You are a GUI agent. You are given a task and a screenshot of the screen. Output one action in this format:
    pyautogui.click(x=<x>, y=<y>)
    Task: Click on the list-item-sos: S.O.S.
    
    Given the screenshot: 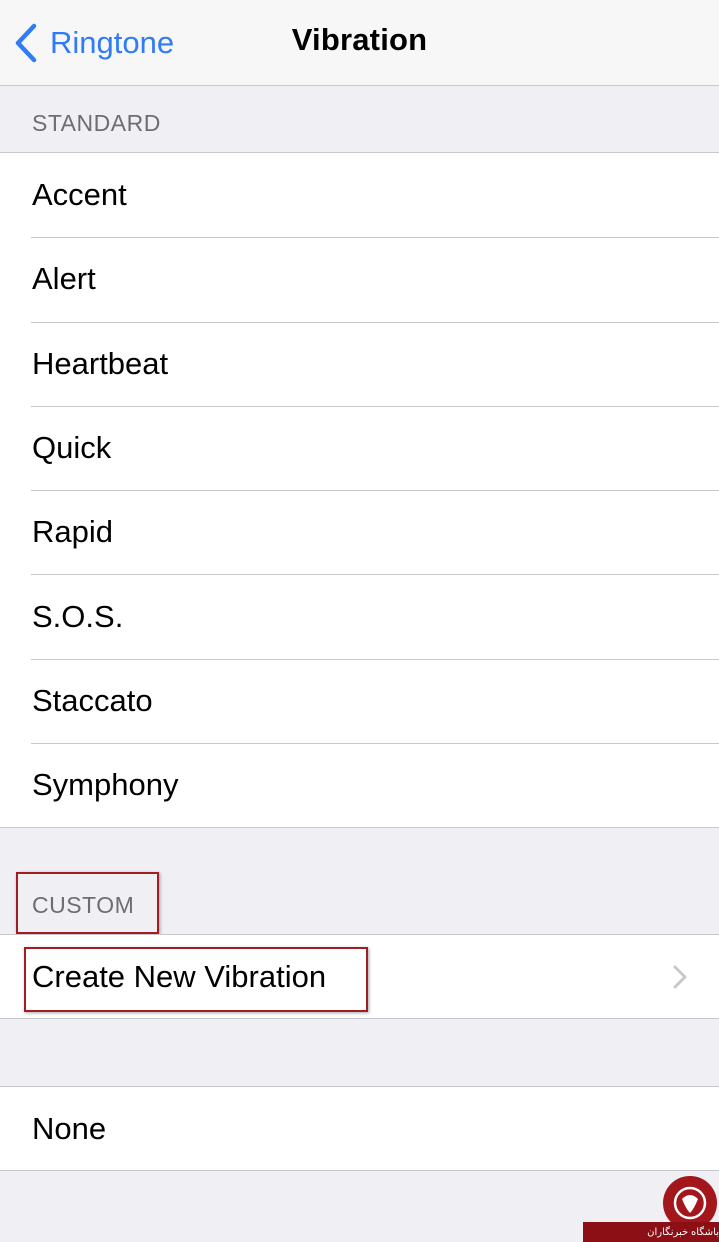 What is the action you would take?
    pyautogui.click(x=359, y=616)
    